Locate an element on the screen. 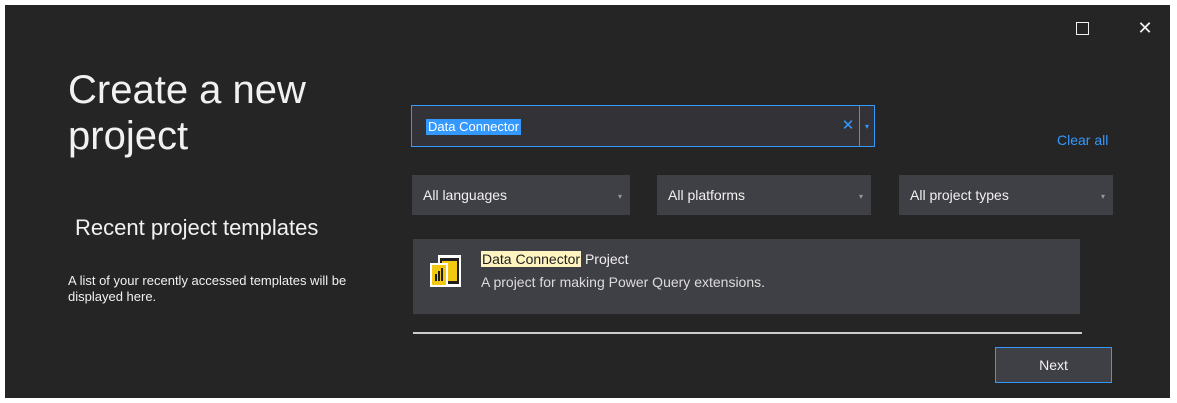  language-filter: All languages ▾ is located at coordinates (521, 195).